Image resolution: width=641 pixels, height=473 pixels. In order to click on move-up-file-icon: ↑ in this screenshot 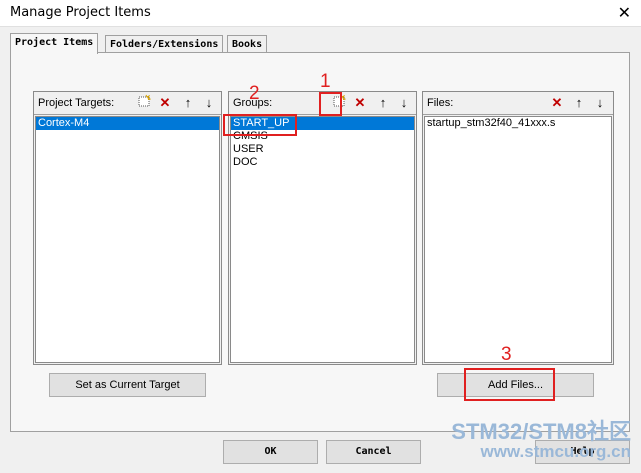, I will do `click(579, 103)`.